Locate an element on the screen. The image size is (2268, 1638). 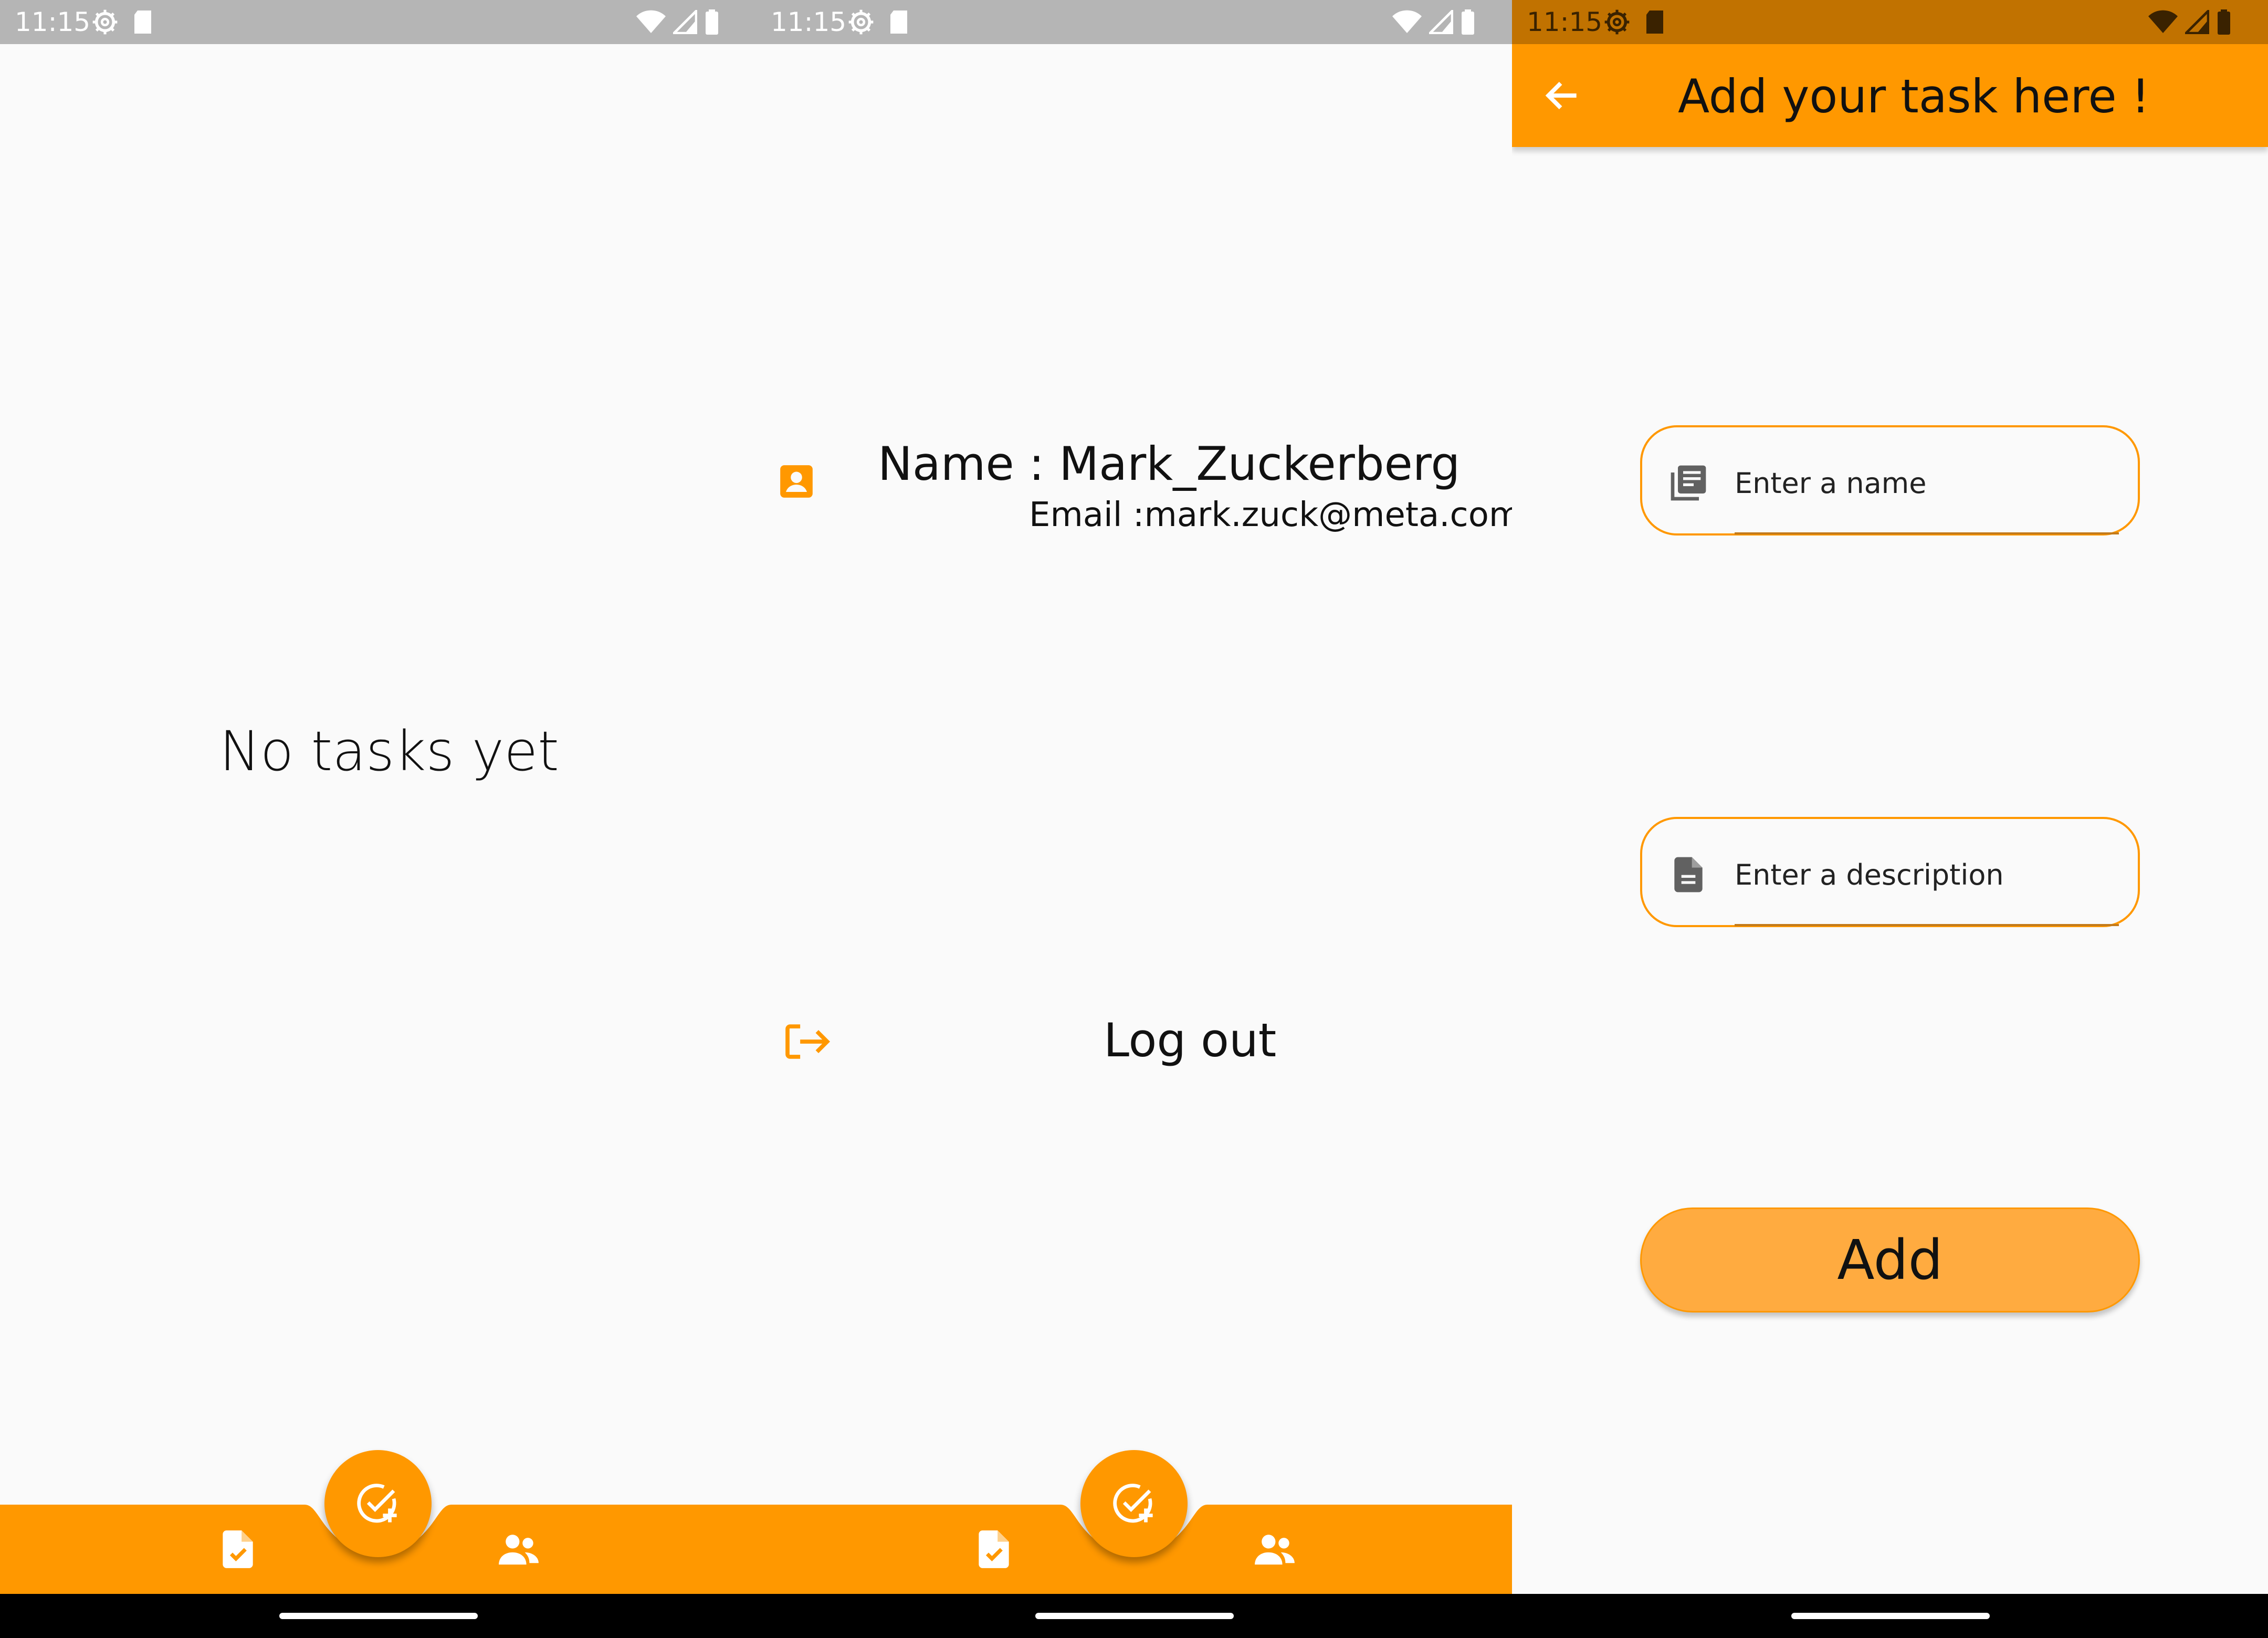
task-description-input is located at coordinates (1918, 875).